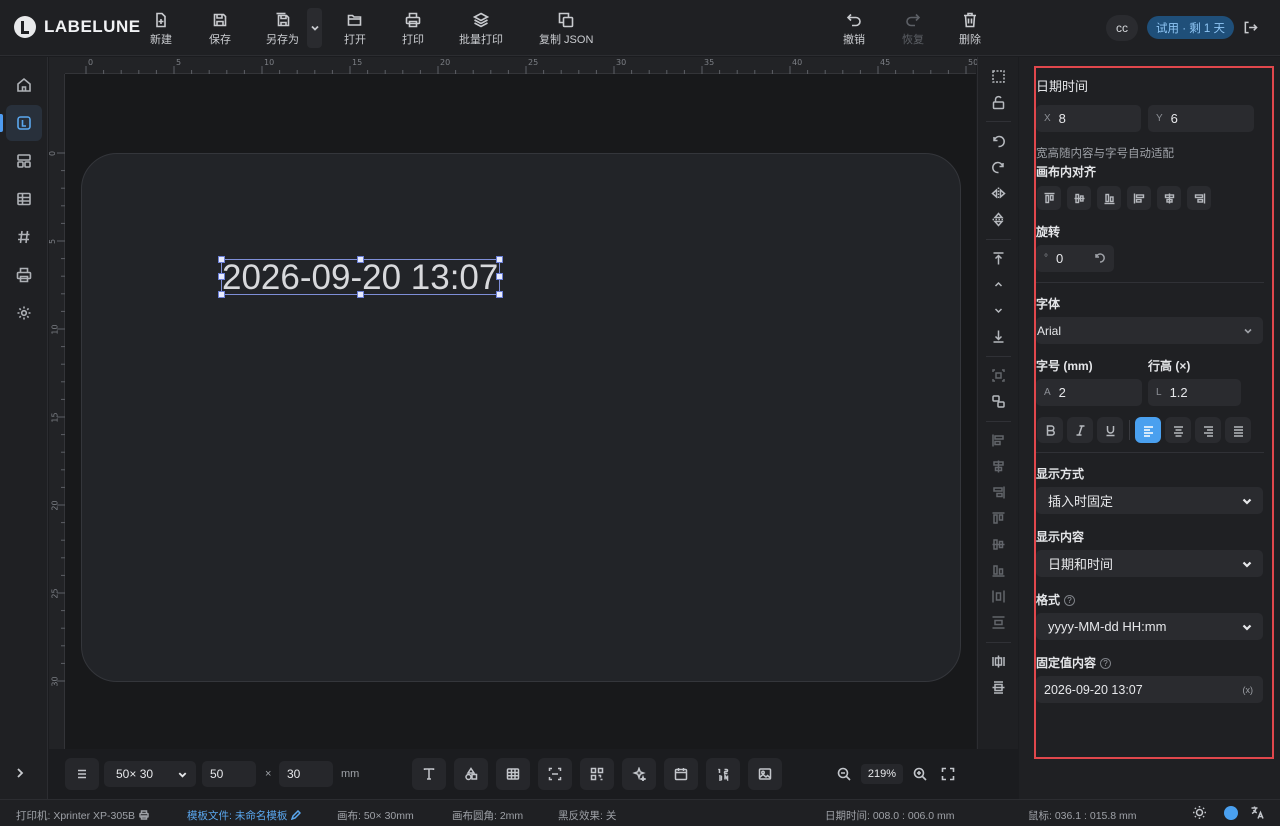 The height and width of the screenshot is (826, 1280). I want to click on add-image-button, so click(765, 774).